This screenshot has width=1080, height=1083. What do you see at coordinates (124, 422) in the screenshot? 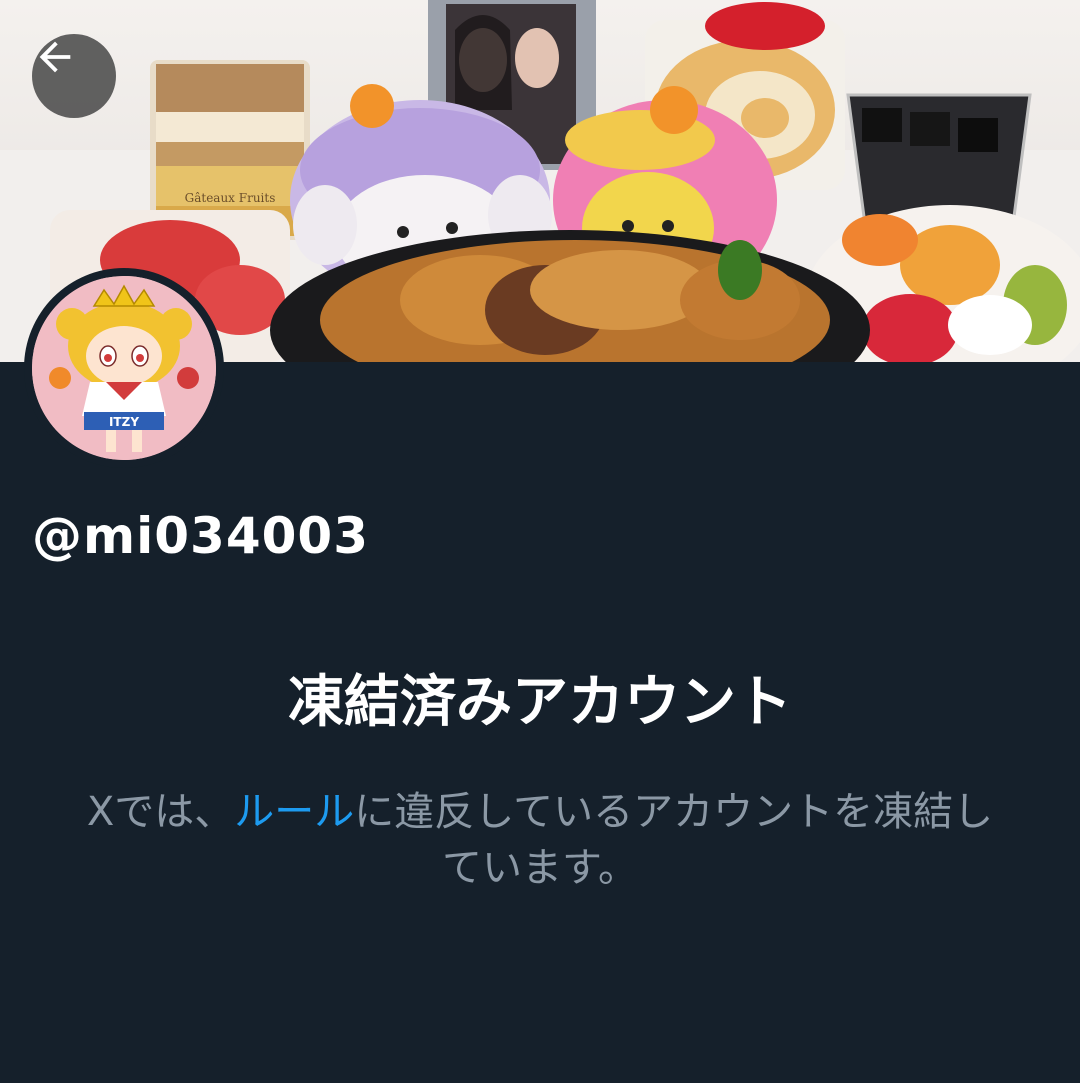
I see `svg-text: ITZY` at bounding box center [124, 422].